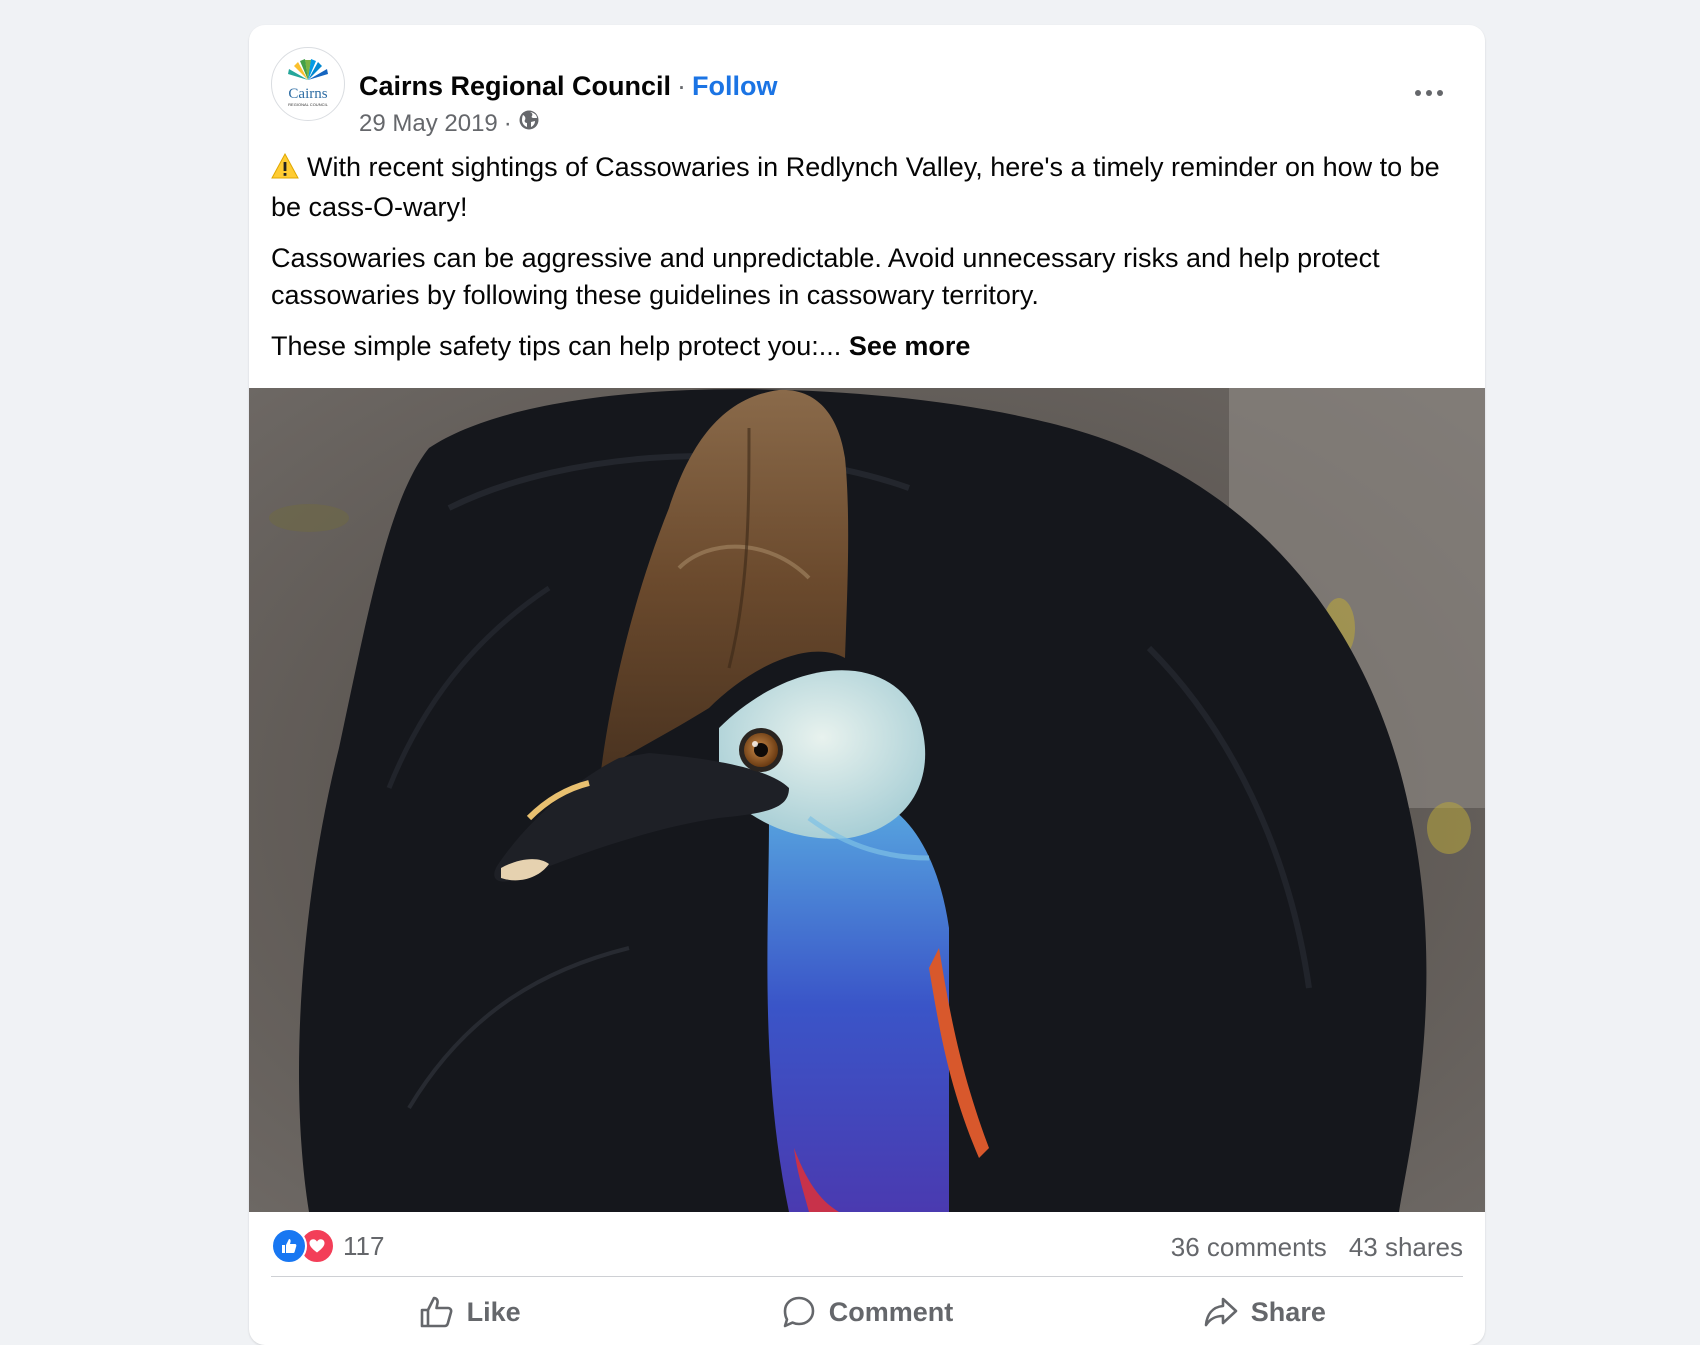 The width and height of the screenshot is (1700, 1345). I want to click on post-stats-bar: 117 36 comments 43 shares, so click(867, 1244).